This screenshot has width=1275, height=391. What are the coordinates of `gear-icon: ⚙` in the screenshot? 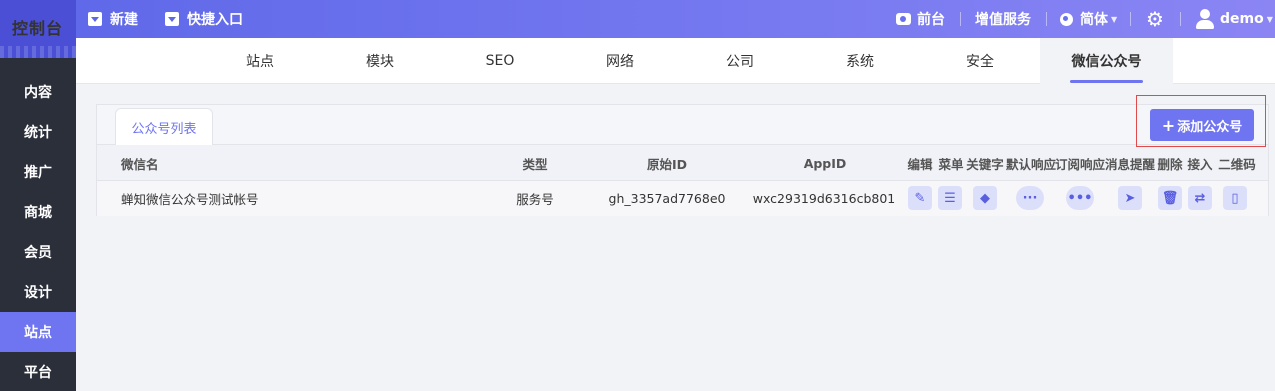 It's located at (1155, 19).